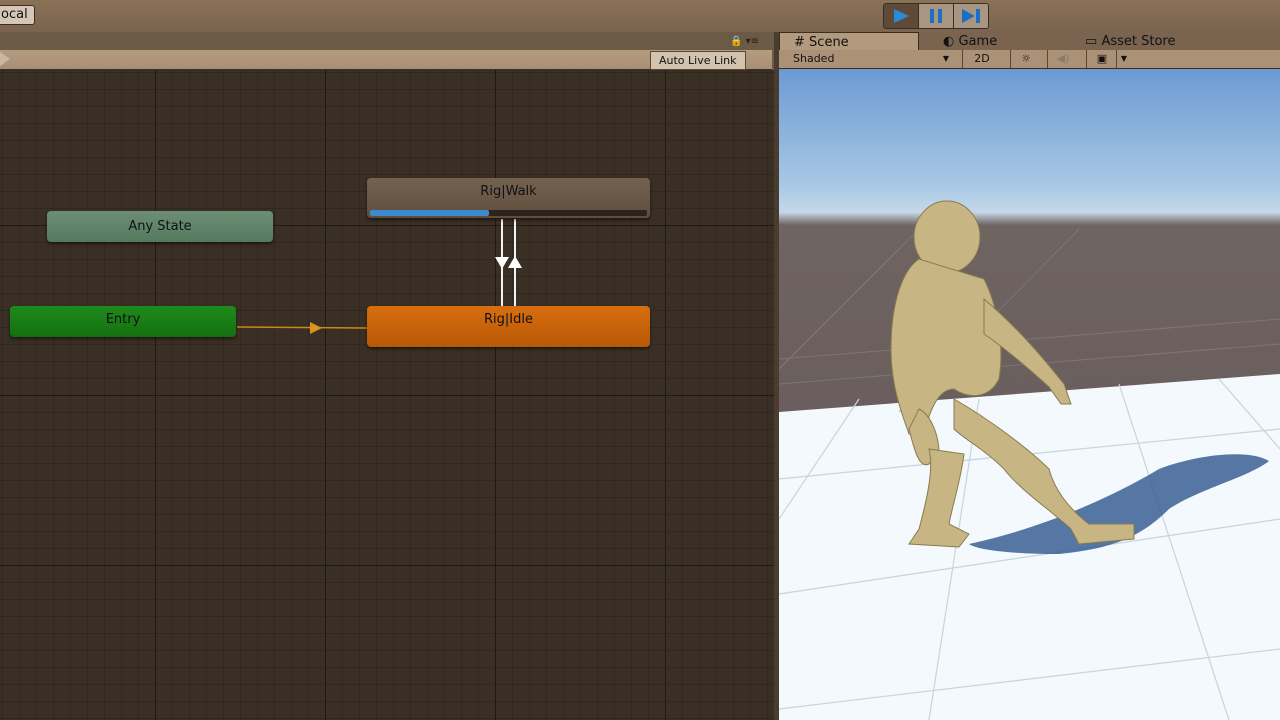 This screenshot has width=1280, height=720. I want to click on playmode-controls, so click(936, 16).